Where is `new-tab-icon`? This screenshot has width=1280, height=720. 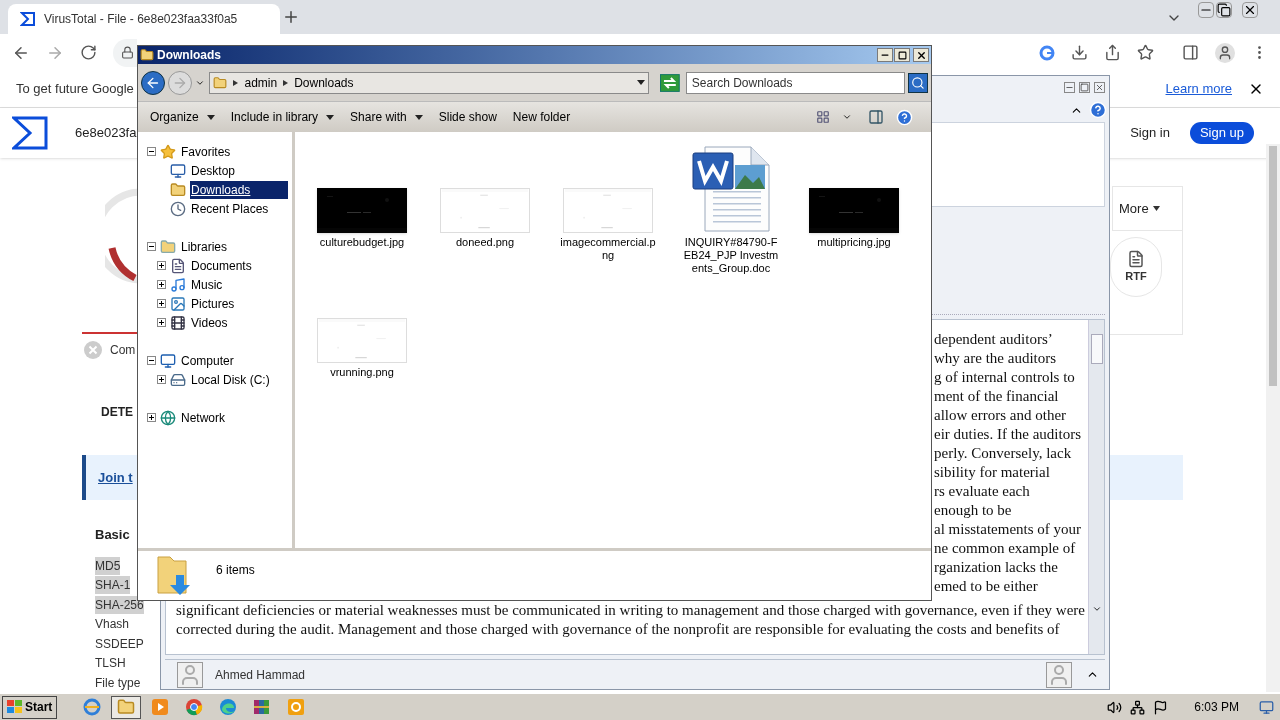 new-tab-icon is located at coordinates (291, 17).